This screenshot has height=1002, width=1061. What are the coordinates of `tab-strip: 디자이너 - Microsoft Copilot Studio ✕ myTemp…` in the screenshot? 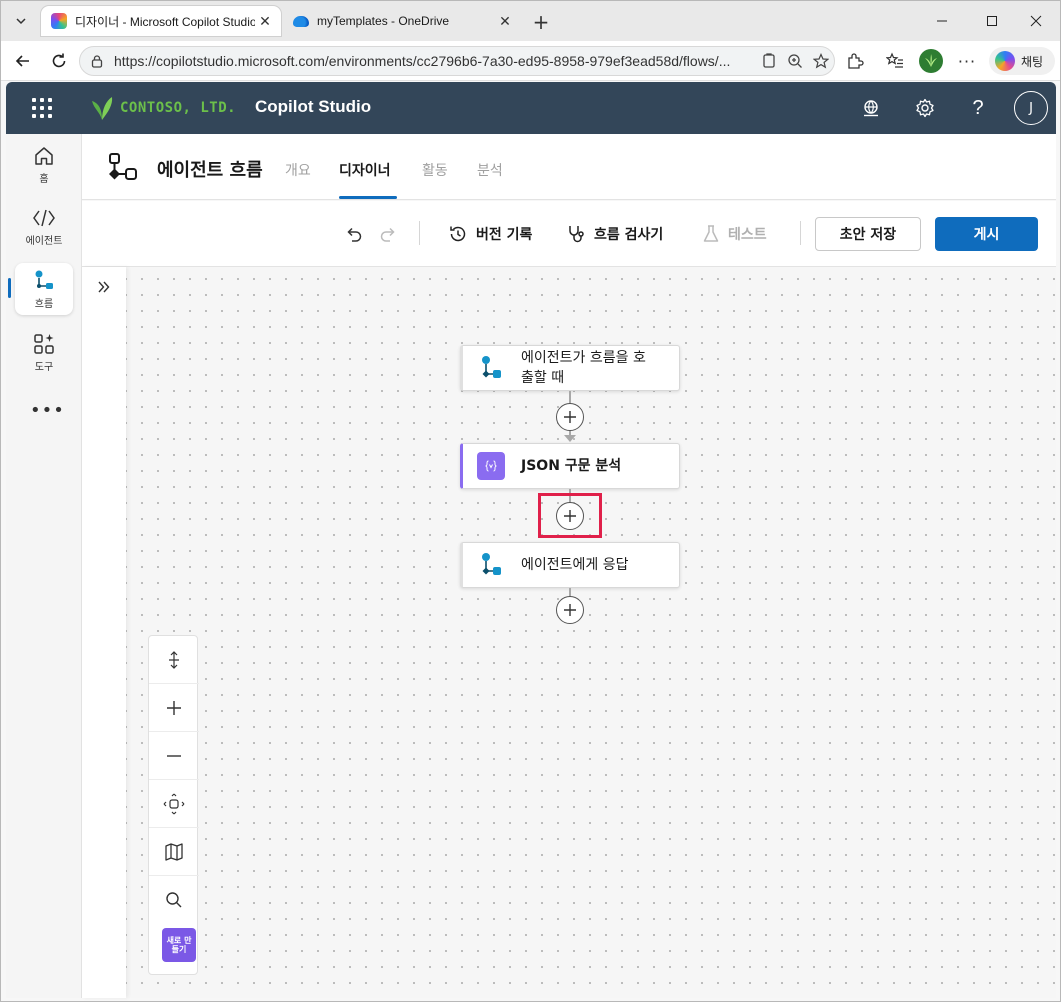 It's located at (530, 21).